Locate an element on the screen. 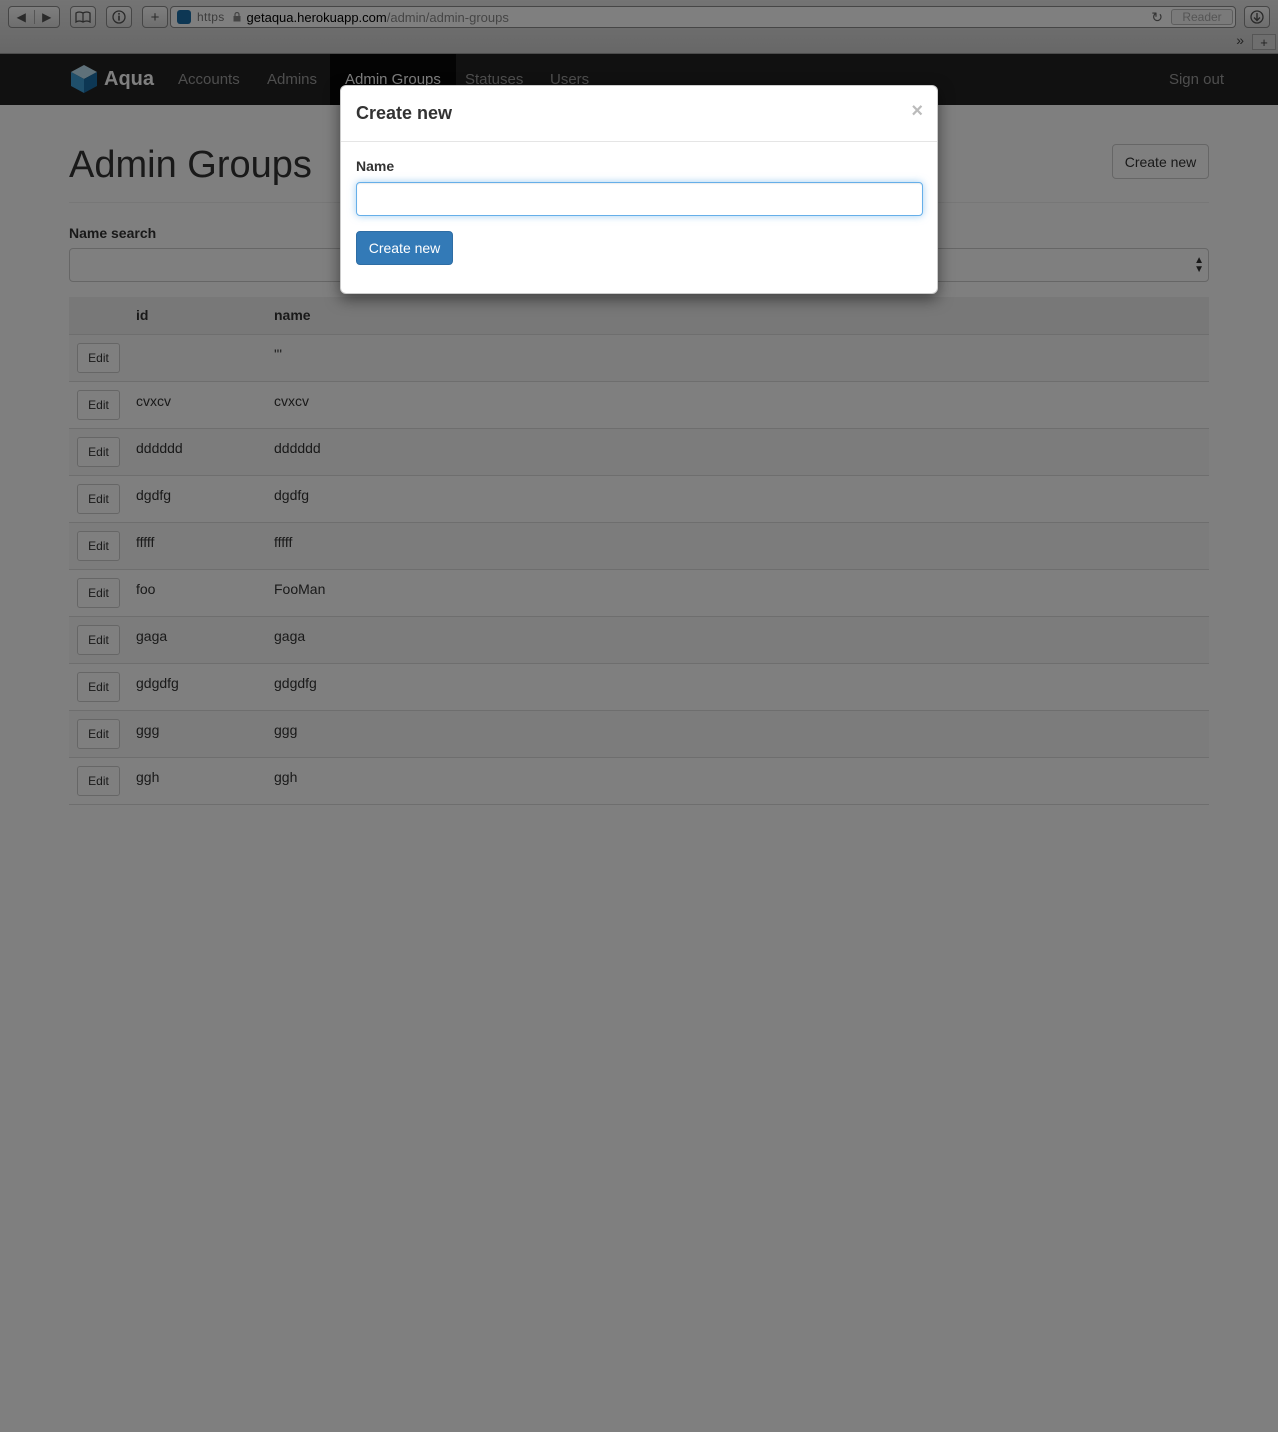  name-label: Name is located at coordinates (375, 166).